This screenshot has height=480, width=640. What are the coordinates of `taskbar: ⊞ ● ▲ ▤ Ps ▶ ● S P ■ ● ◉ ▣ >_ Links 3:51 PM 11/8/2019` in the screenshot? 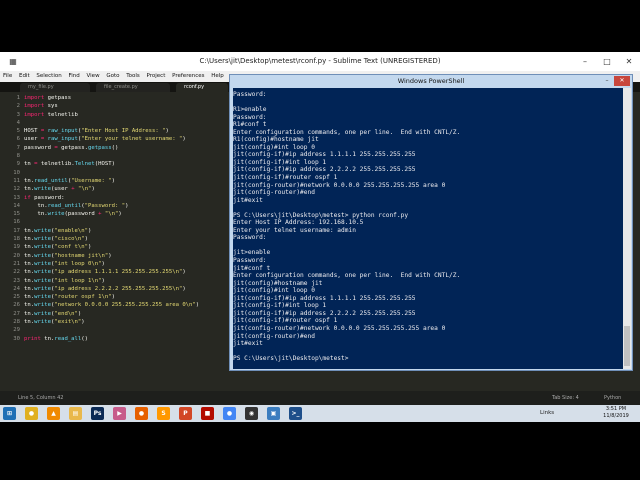 It's located at (320, 413).